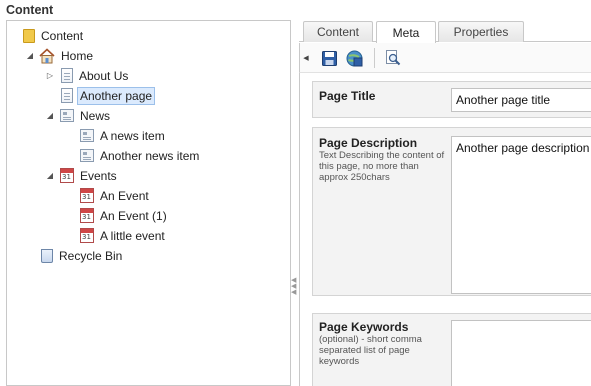 This screenshot has height=386, width=591. I want to click on tree-node-about-us: ▷ About Us, so click(87, 75).